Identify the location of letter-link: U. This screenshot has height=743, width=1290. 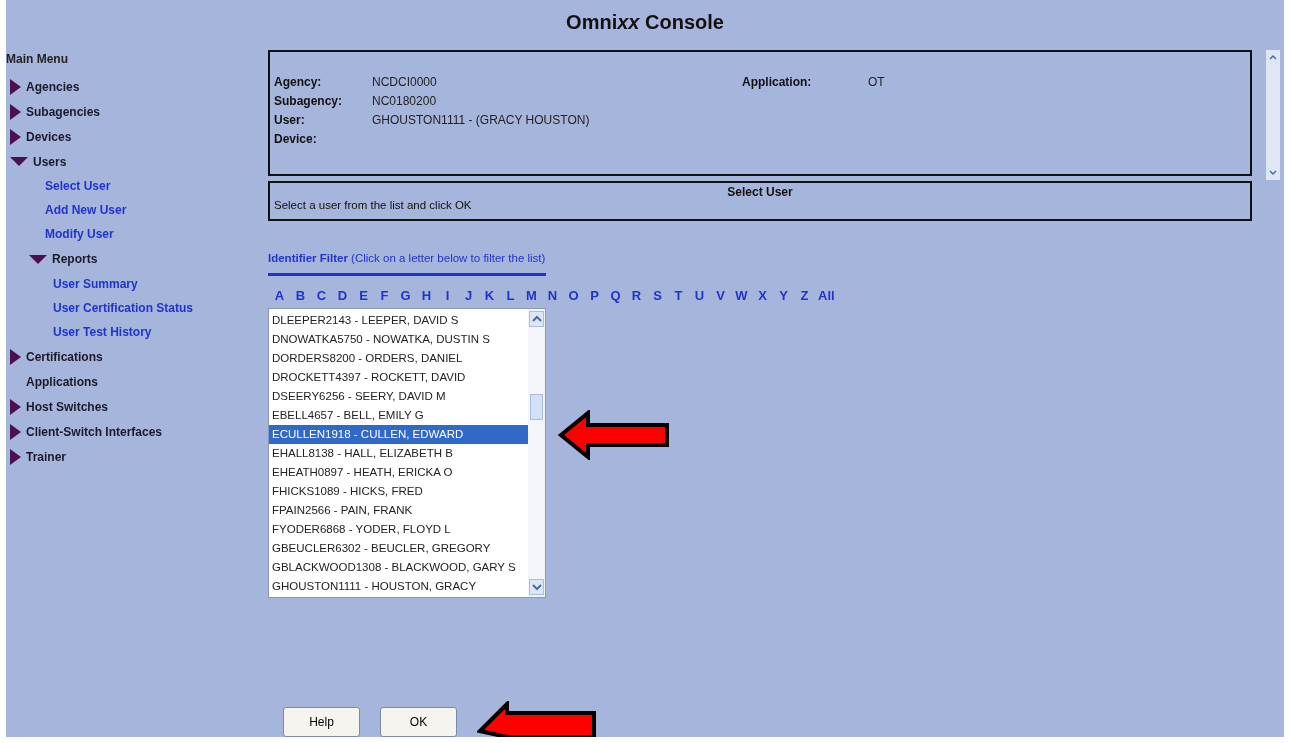
(699, 295).